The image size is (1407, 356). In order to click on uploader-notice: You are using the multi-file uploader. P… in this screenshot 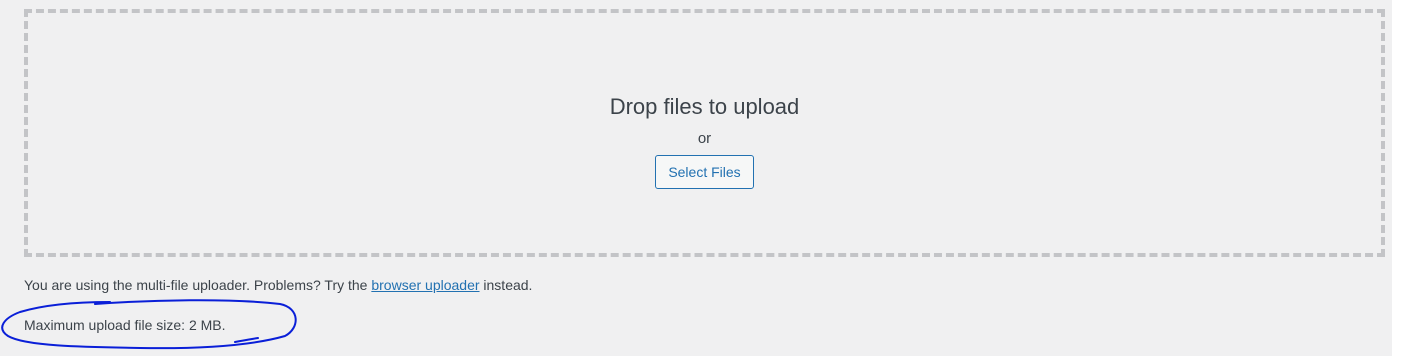, I will do `click(278, 285)`.